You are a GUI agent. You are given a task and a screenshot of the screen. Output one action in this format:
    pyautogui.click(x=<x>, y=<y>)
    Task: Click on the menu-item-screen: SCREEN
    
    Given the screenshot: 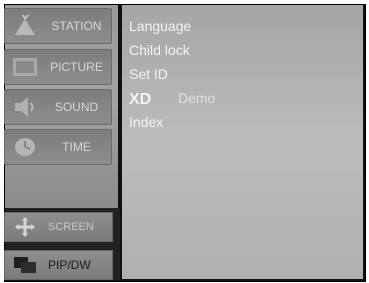 What is the action you would take?
    pyautogui.click(x=58, y=227)
    